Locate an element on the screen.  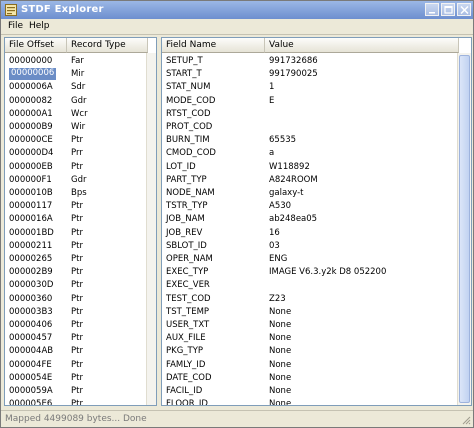
record-row: 0000010B Bps is located at coordinates (80, 193).